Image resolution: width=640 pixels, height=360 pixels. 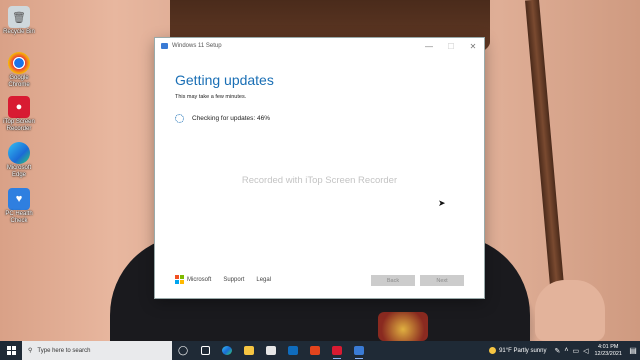 I want to click on notification-icon: ▤, so click(x=633, y=350).